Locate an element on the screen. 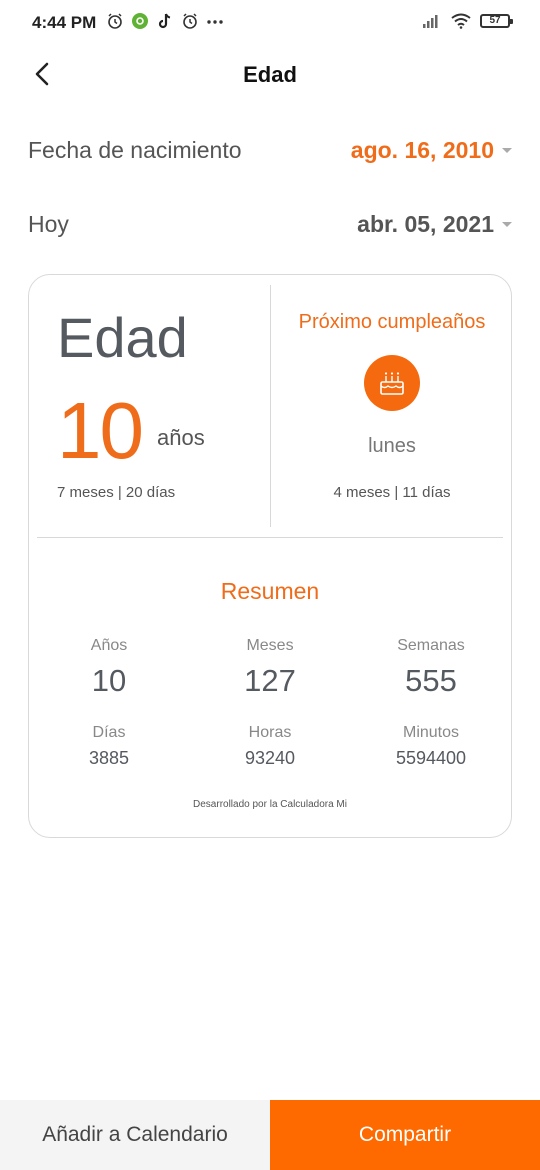  stat-weeks: Semanas 555 is located at coordinates (431, 668).